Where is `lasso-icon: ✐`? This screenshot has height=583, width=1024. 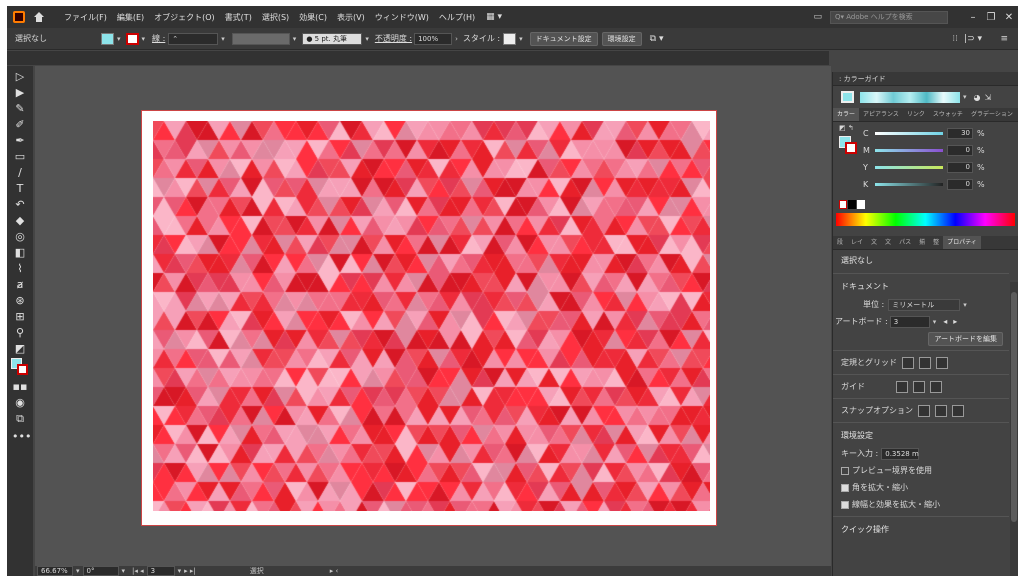 lasso-icon: ✐ is located at coordinates (20, 125).